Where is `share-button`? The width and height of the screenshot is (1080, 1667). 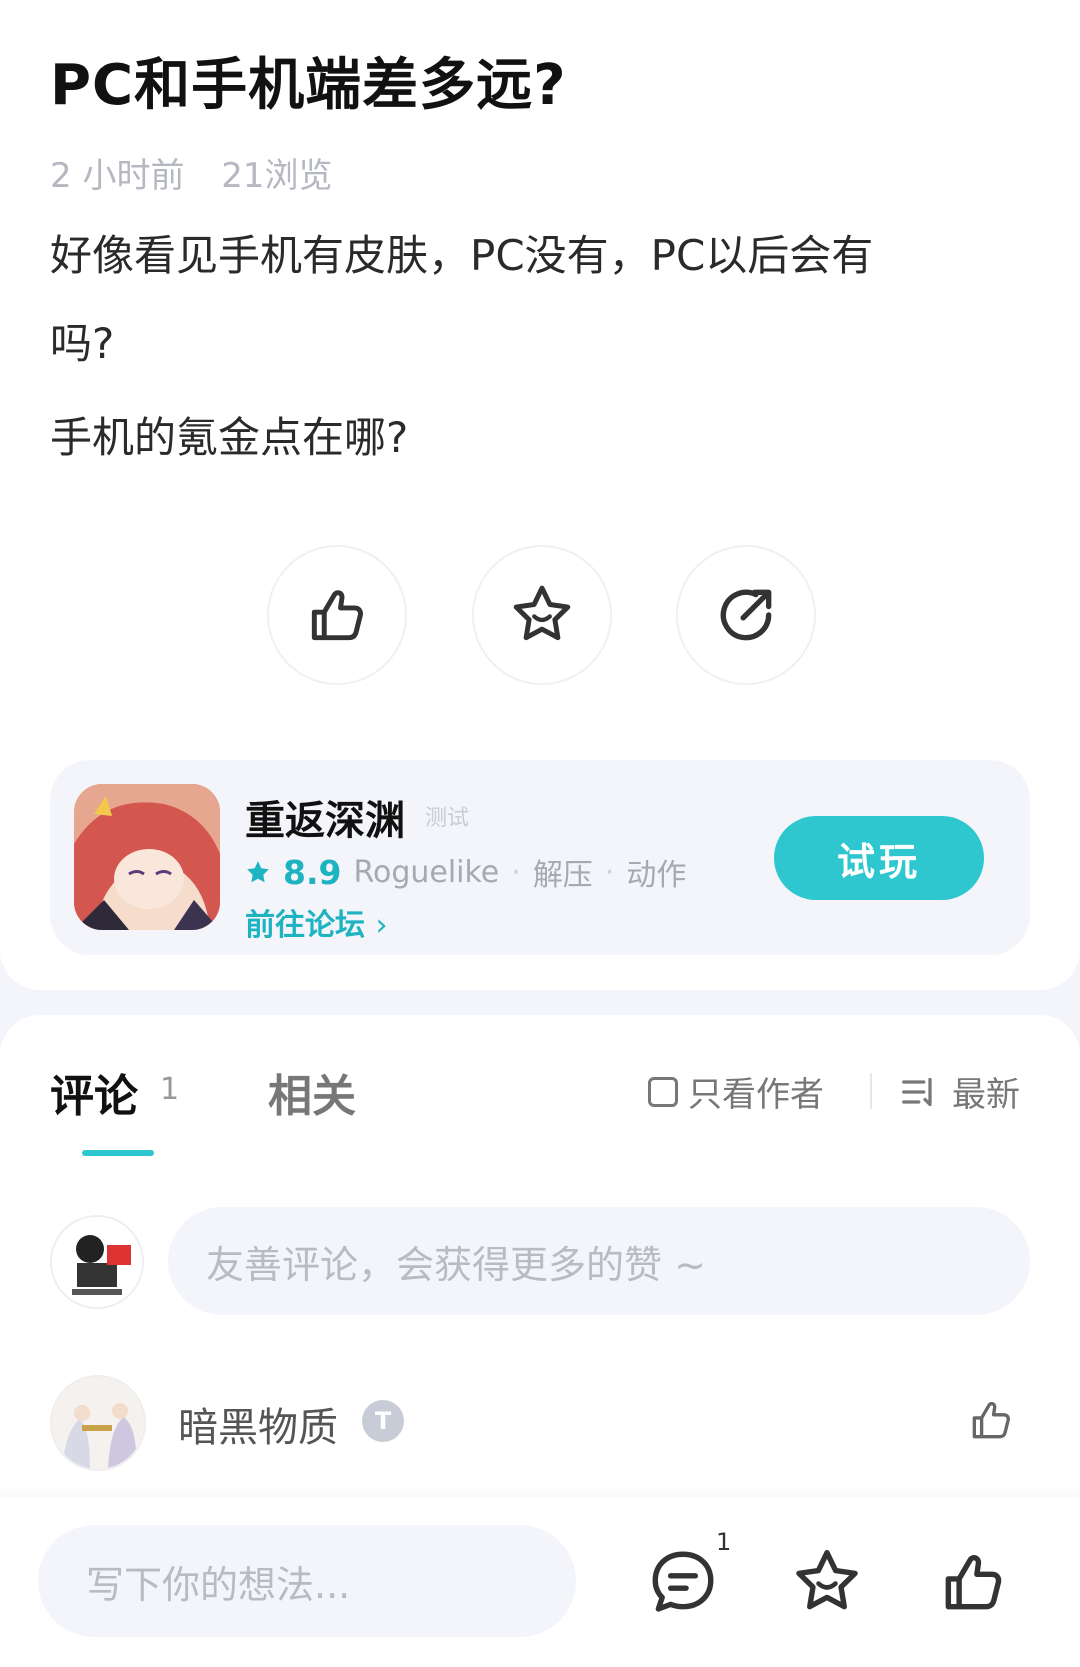 share-button is located at coordinates (746, 615).